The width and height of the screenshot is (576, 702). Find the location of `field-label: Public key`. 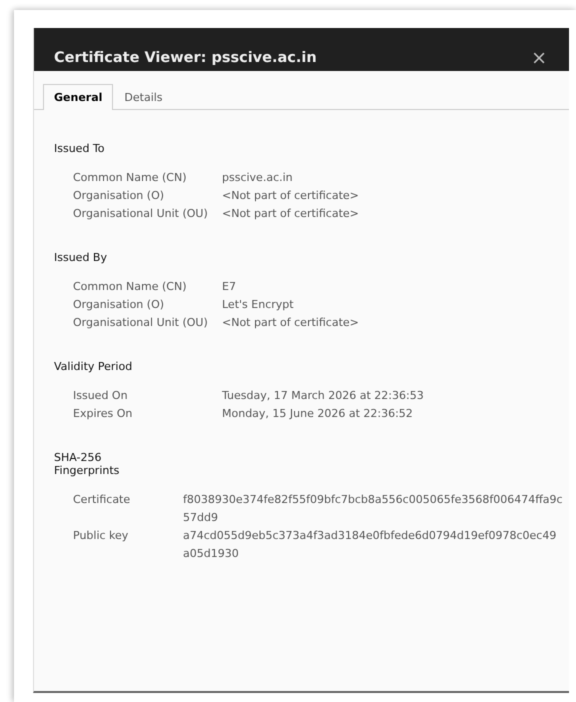

field-label: Public key is located at coordinates (101, 536).